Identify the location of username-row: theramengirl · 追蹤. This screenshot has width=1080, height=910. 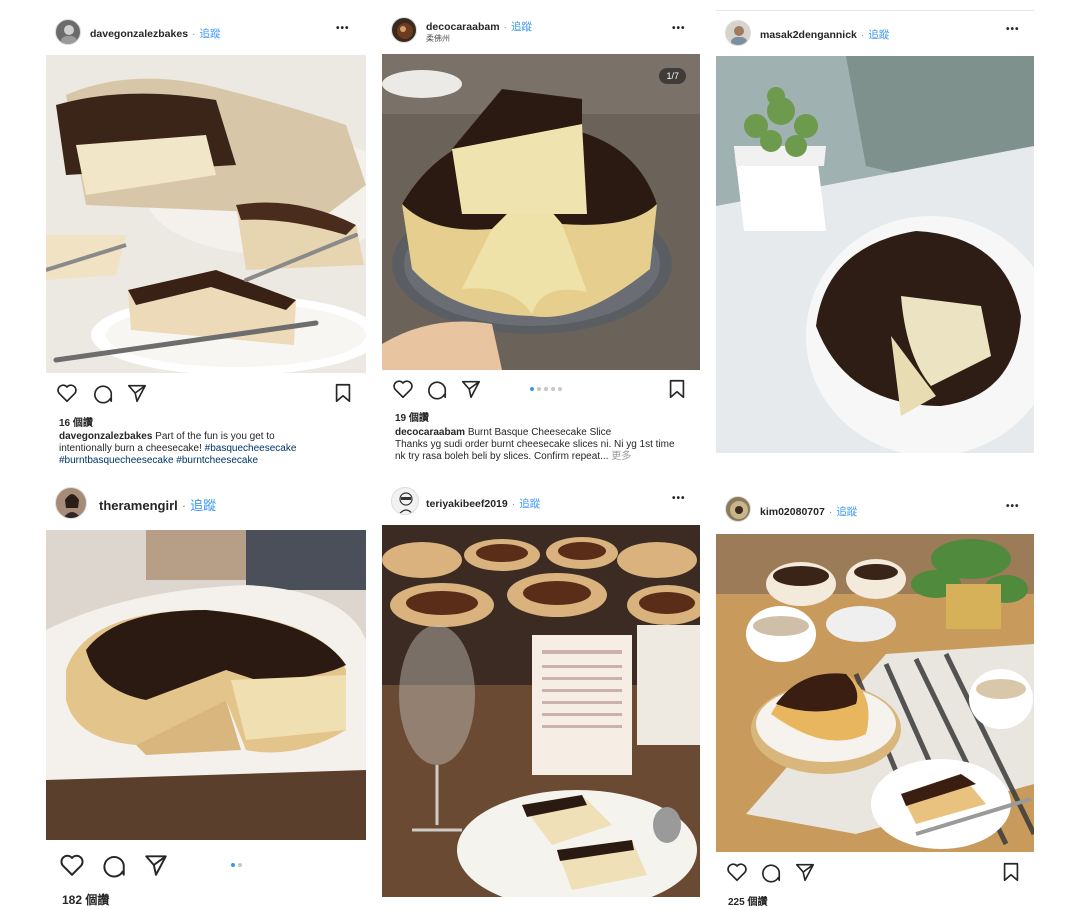
(157, 504).